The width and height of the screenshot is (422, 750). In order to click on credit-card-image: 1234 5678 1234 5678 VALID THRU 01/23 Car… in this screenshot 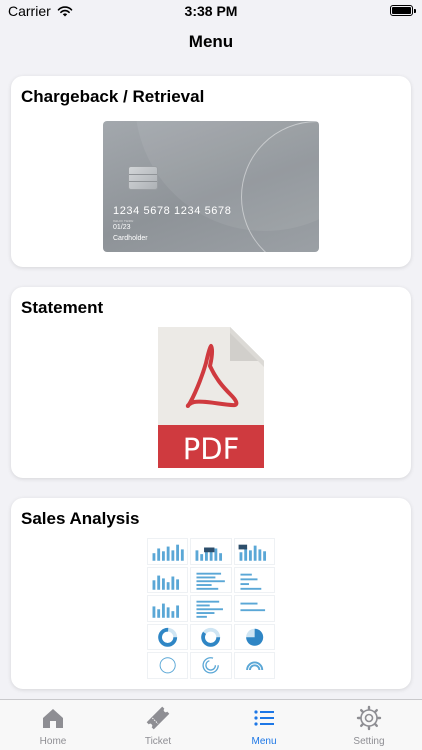, I will do `click(211, 186)`.